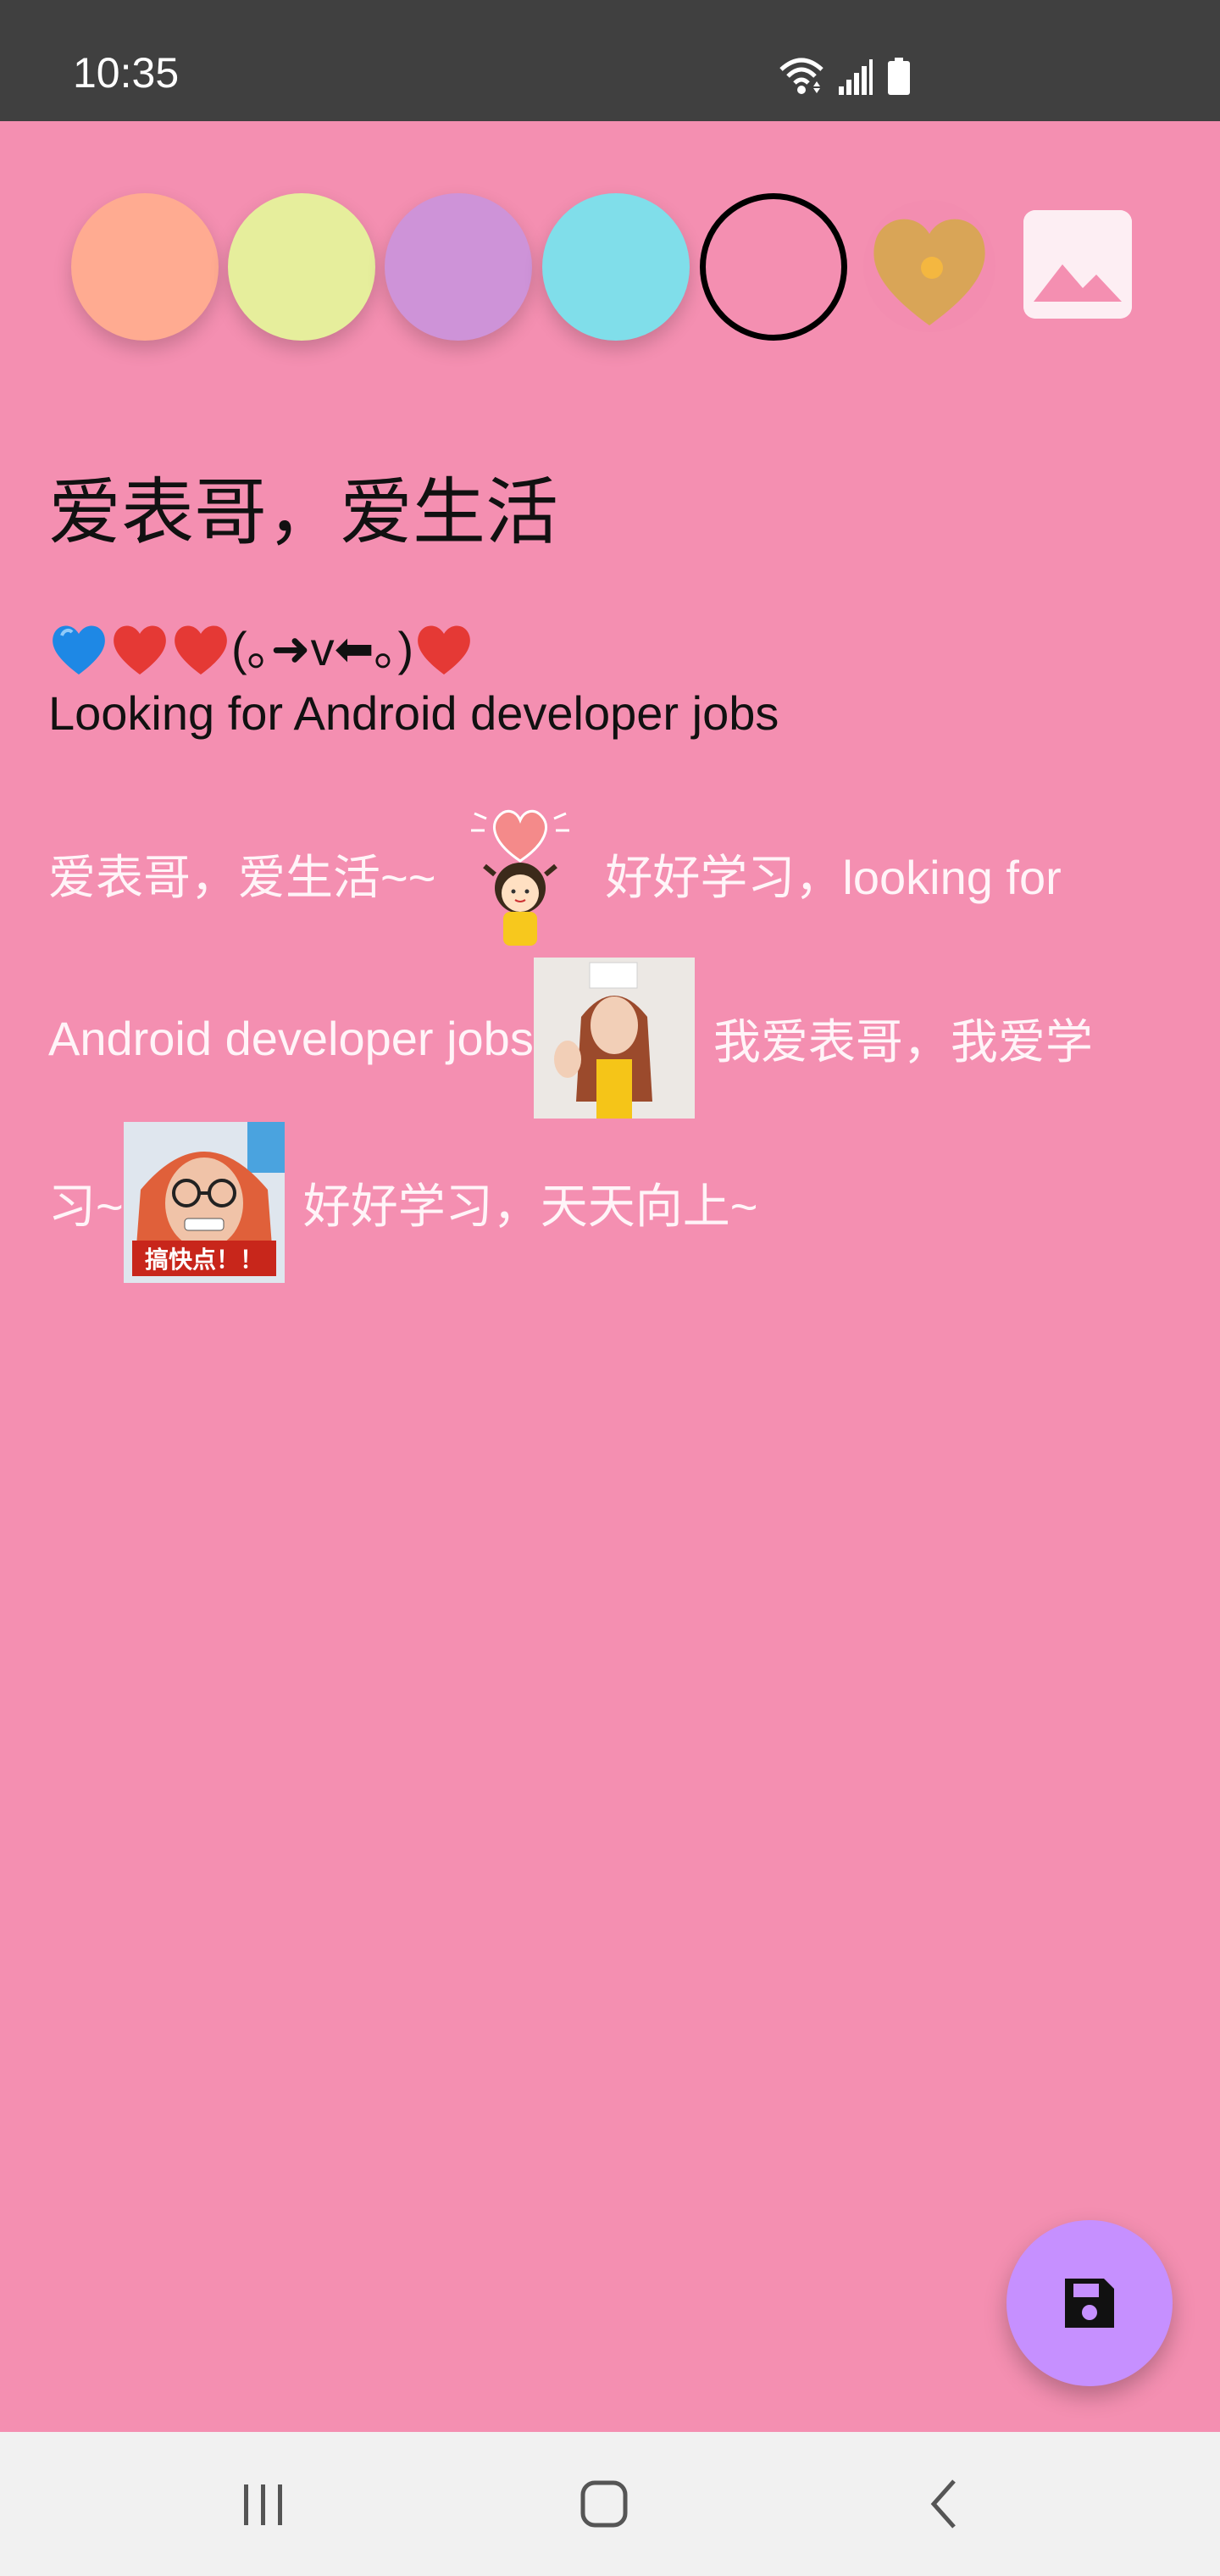 The height and width of the screenshot is (2576, 1220). I want to click on wifi-icon, so click(801, 76).